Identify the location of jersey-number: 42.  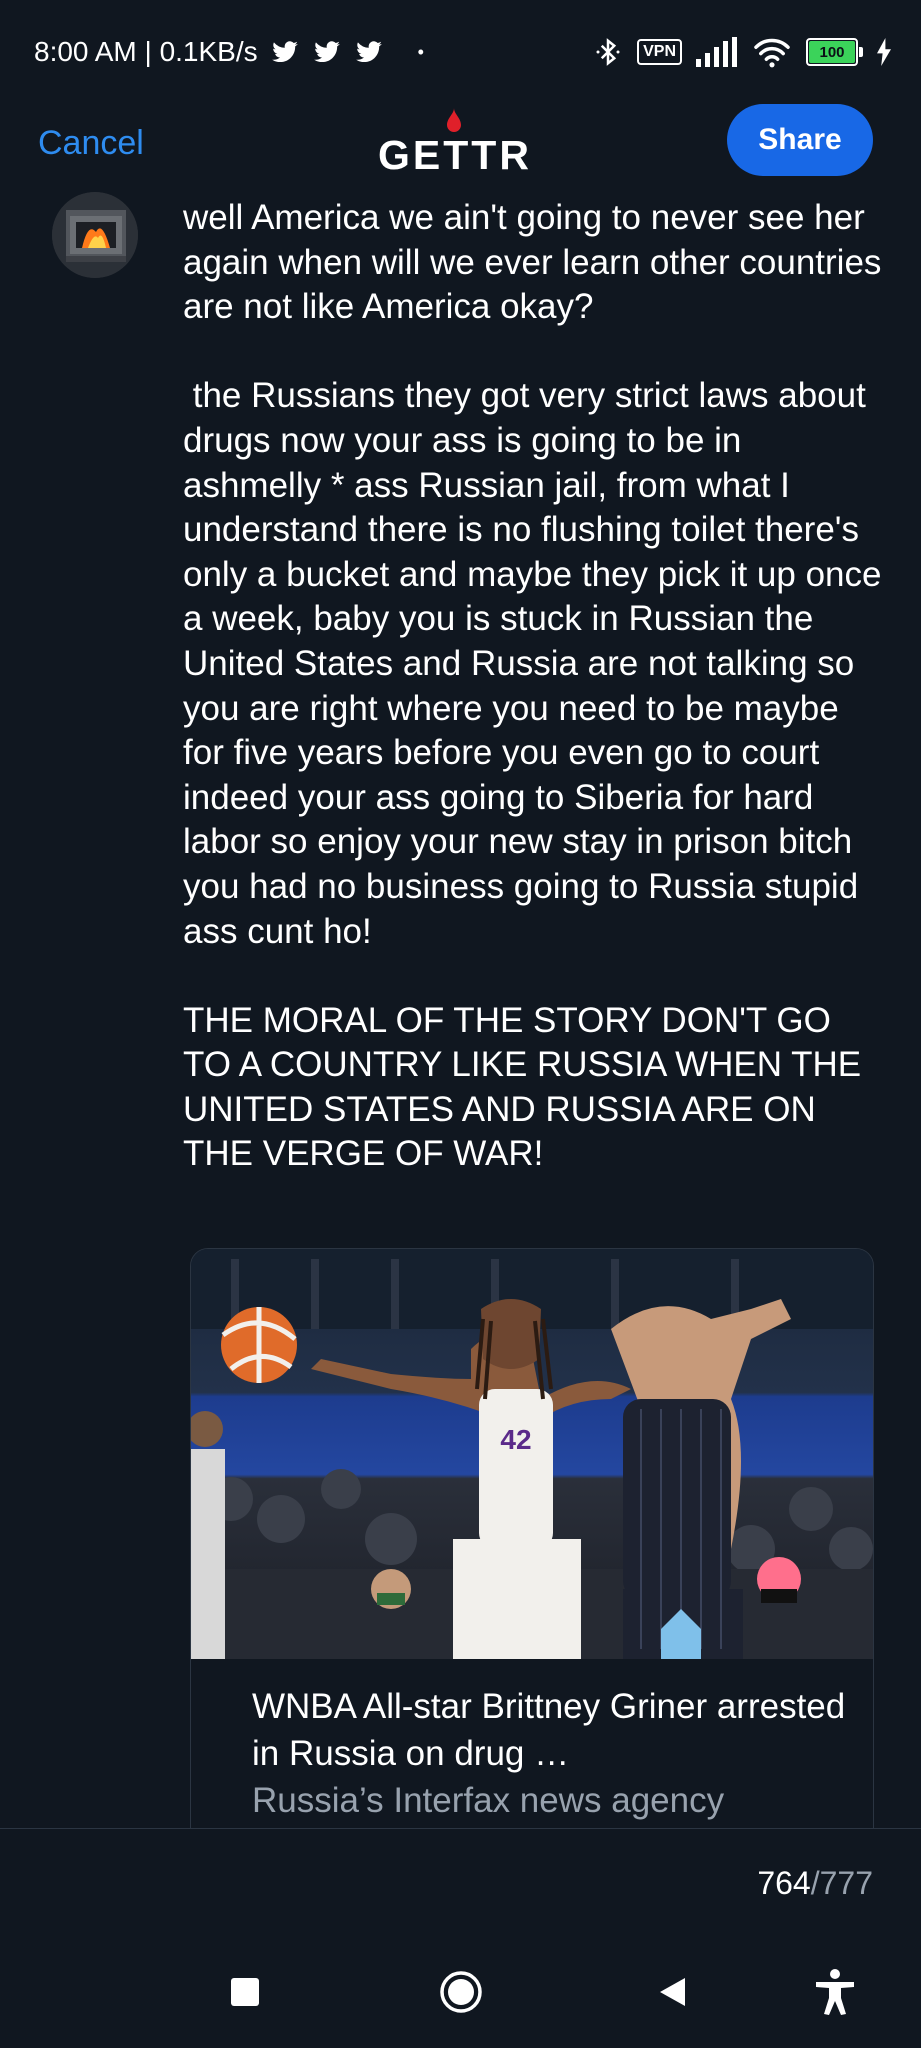
(515, 1439).